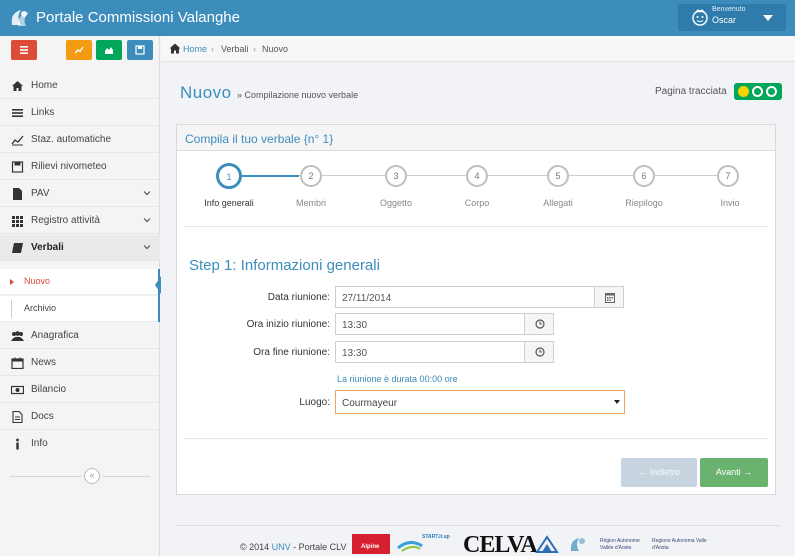 The width and height of the screenshot is (795, 556). What do you see at coordinates (281, 547) in the screenshot?
I see `unv-link: UNV` at bounding box center [281, 547].